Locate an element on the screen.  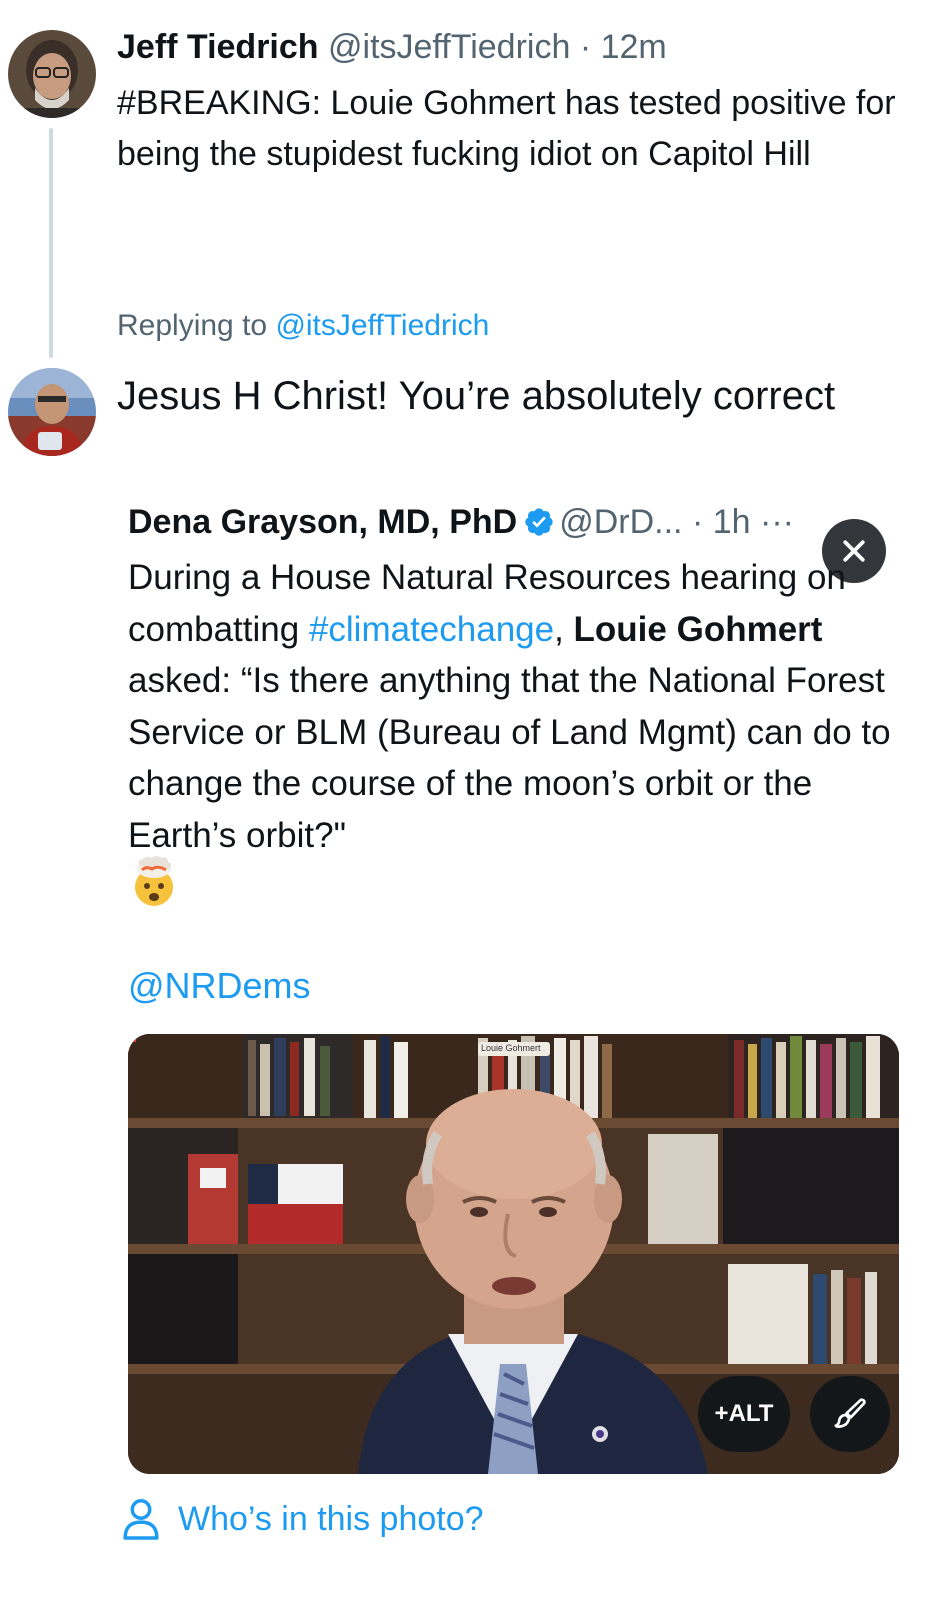
tweet-time: 12m is located at coordinates (634, 47).